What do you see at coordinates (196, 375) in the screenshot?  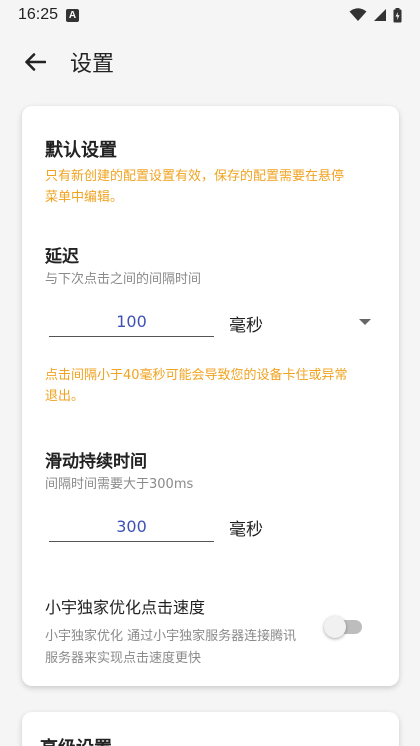 I see `delay-warning-line1: 点击间隔小于40毫秒可能会导致您的设备卡住或异常` at bounding box center [196, 375].